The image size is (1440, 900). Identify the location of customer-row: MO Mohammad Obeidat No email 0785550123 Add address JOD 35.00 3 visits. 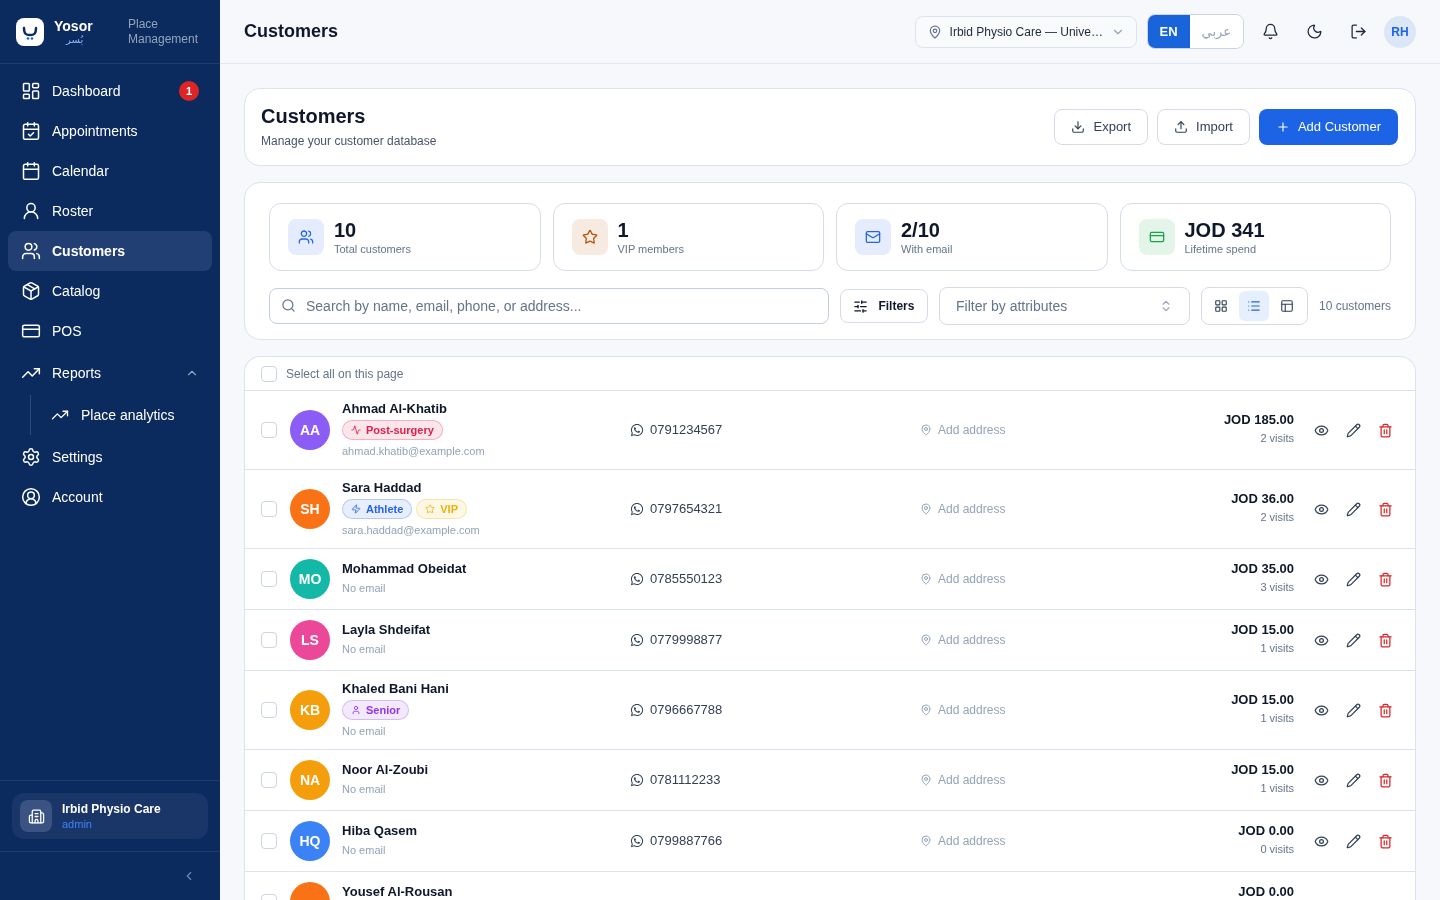
(830, 579).